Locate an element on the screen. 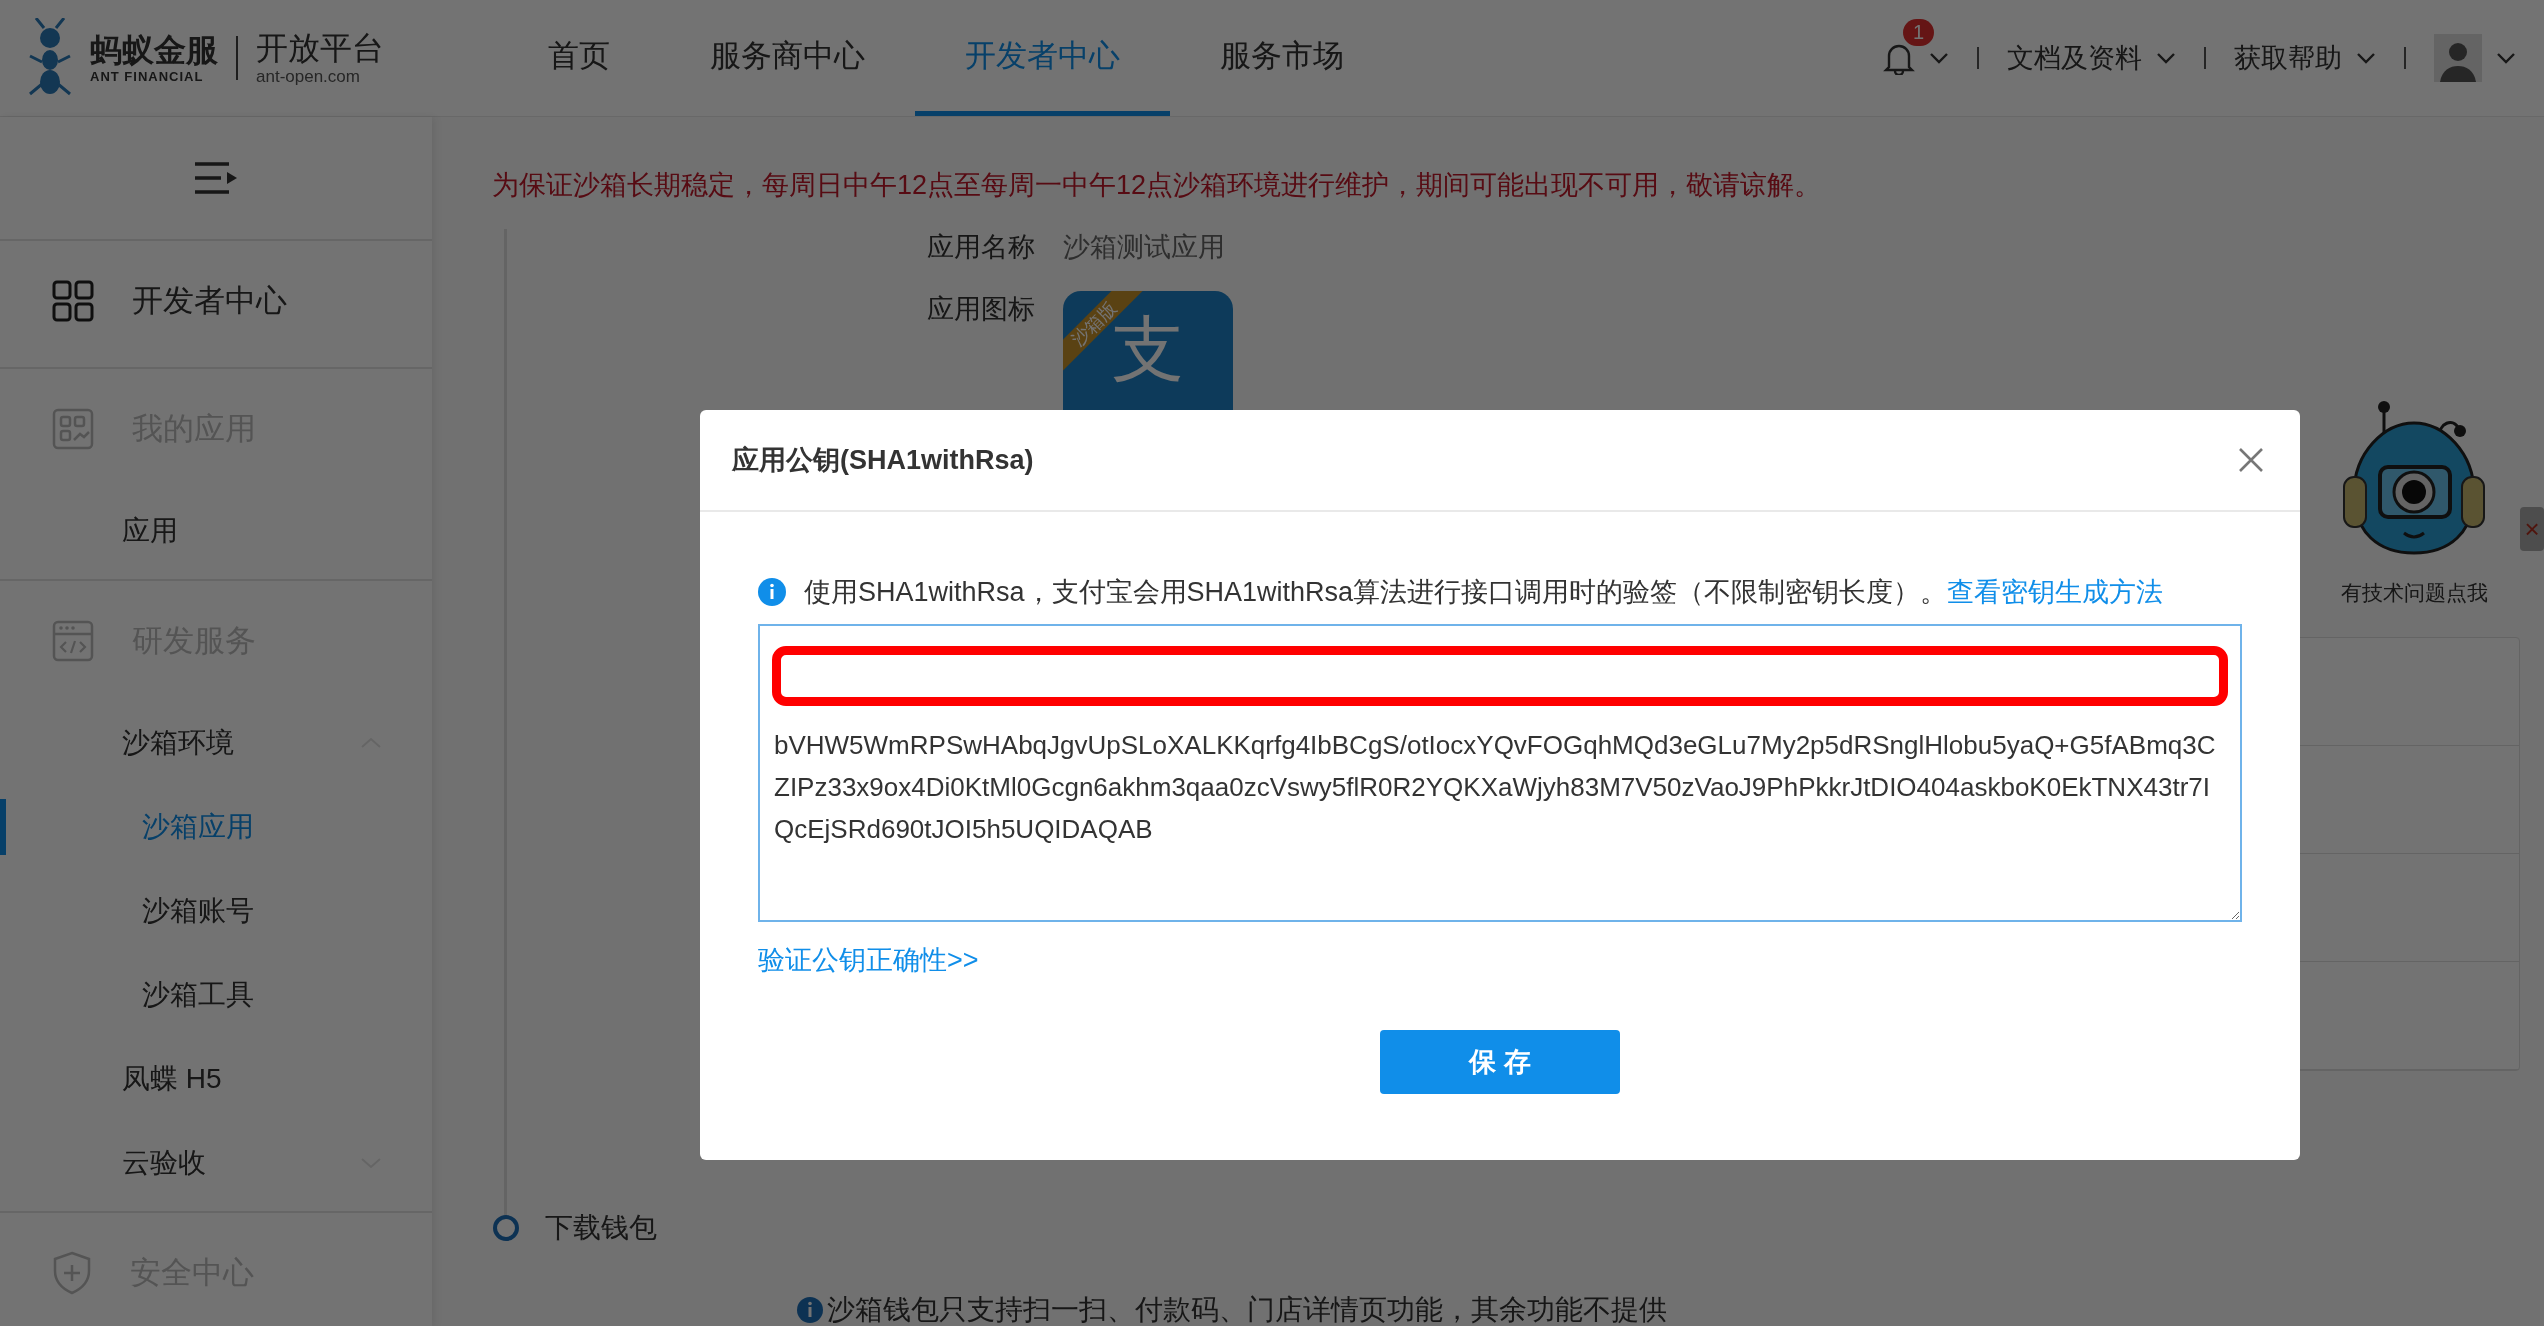 This screenshot has height=1326, width=2544. sidebar-group-title: 开发者中心 is located at coordinates (209, 301).